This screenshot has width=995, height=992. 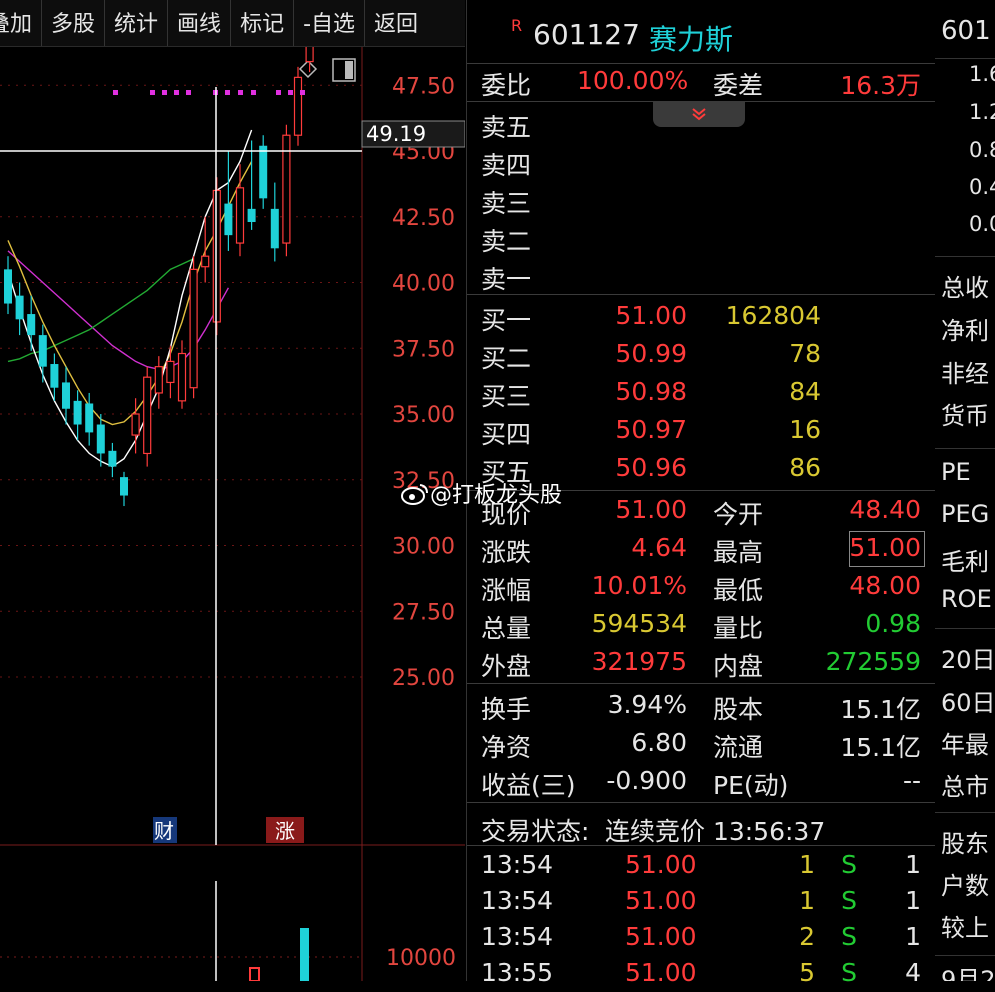 What do you see at coordinates (200, 23) in the screenshot?
I see `toolbar-draw-line-button: 画线` at bounding box center [200, 23].